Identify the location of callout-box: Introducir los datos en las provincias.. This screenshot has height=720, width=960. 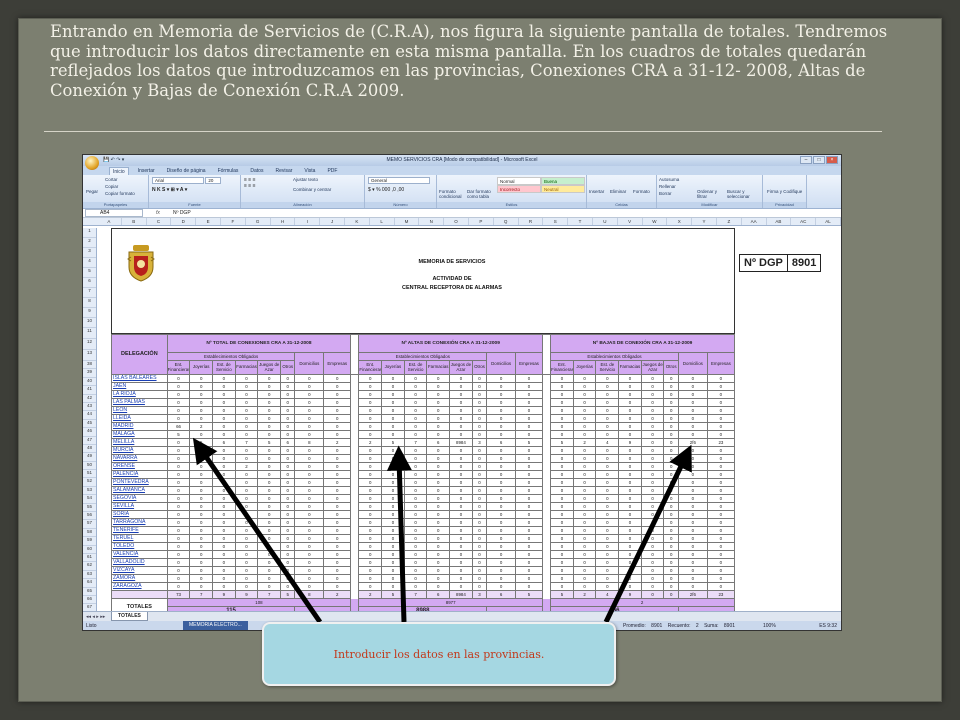
(439, 654).